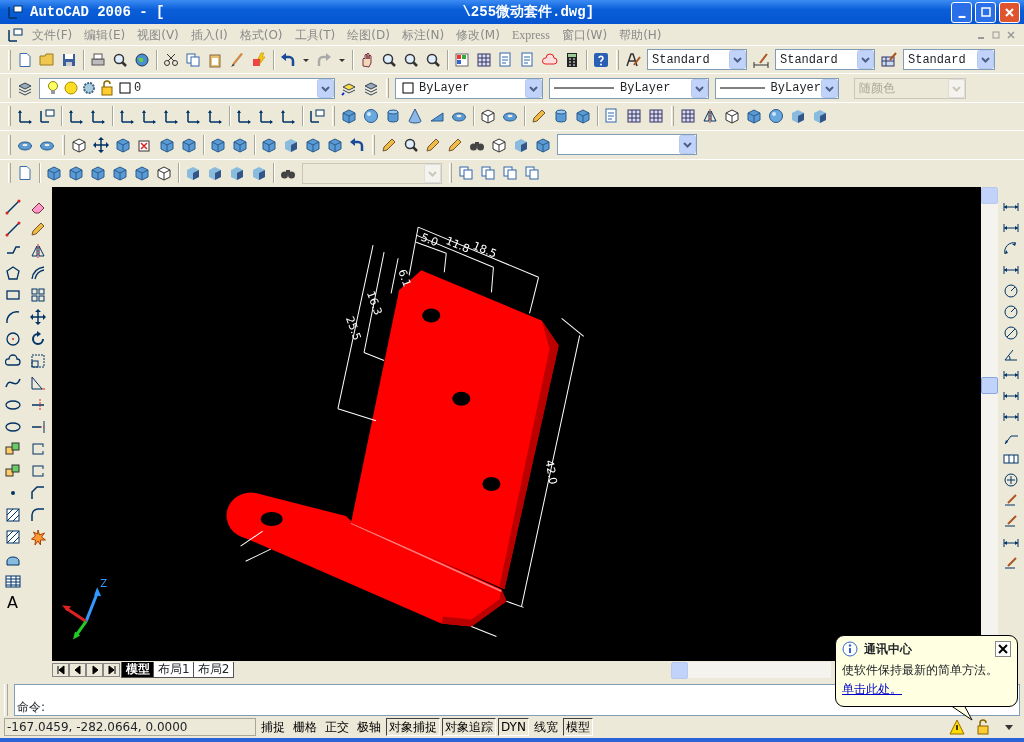 Image resolution: width=1024 pixels, height=742 pixels. What do you see at coordinates (12, 602) in the screenshot?
I see `text-tool: A` at bounding box center [12, 602].